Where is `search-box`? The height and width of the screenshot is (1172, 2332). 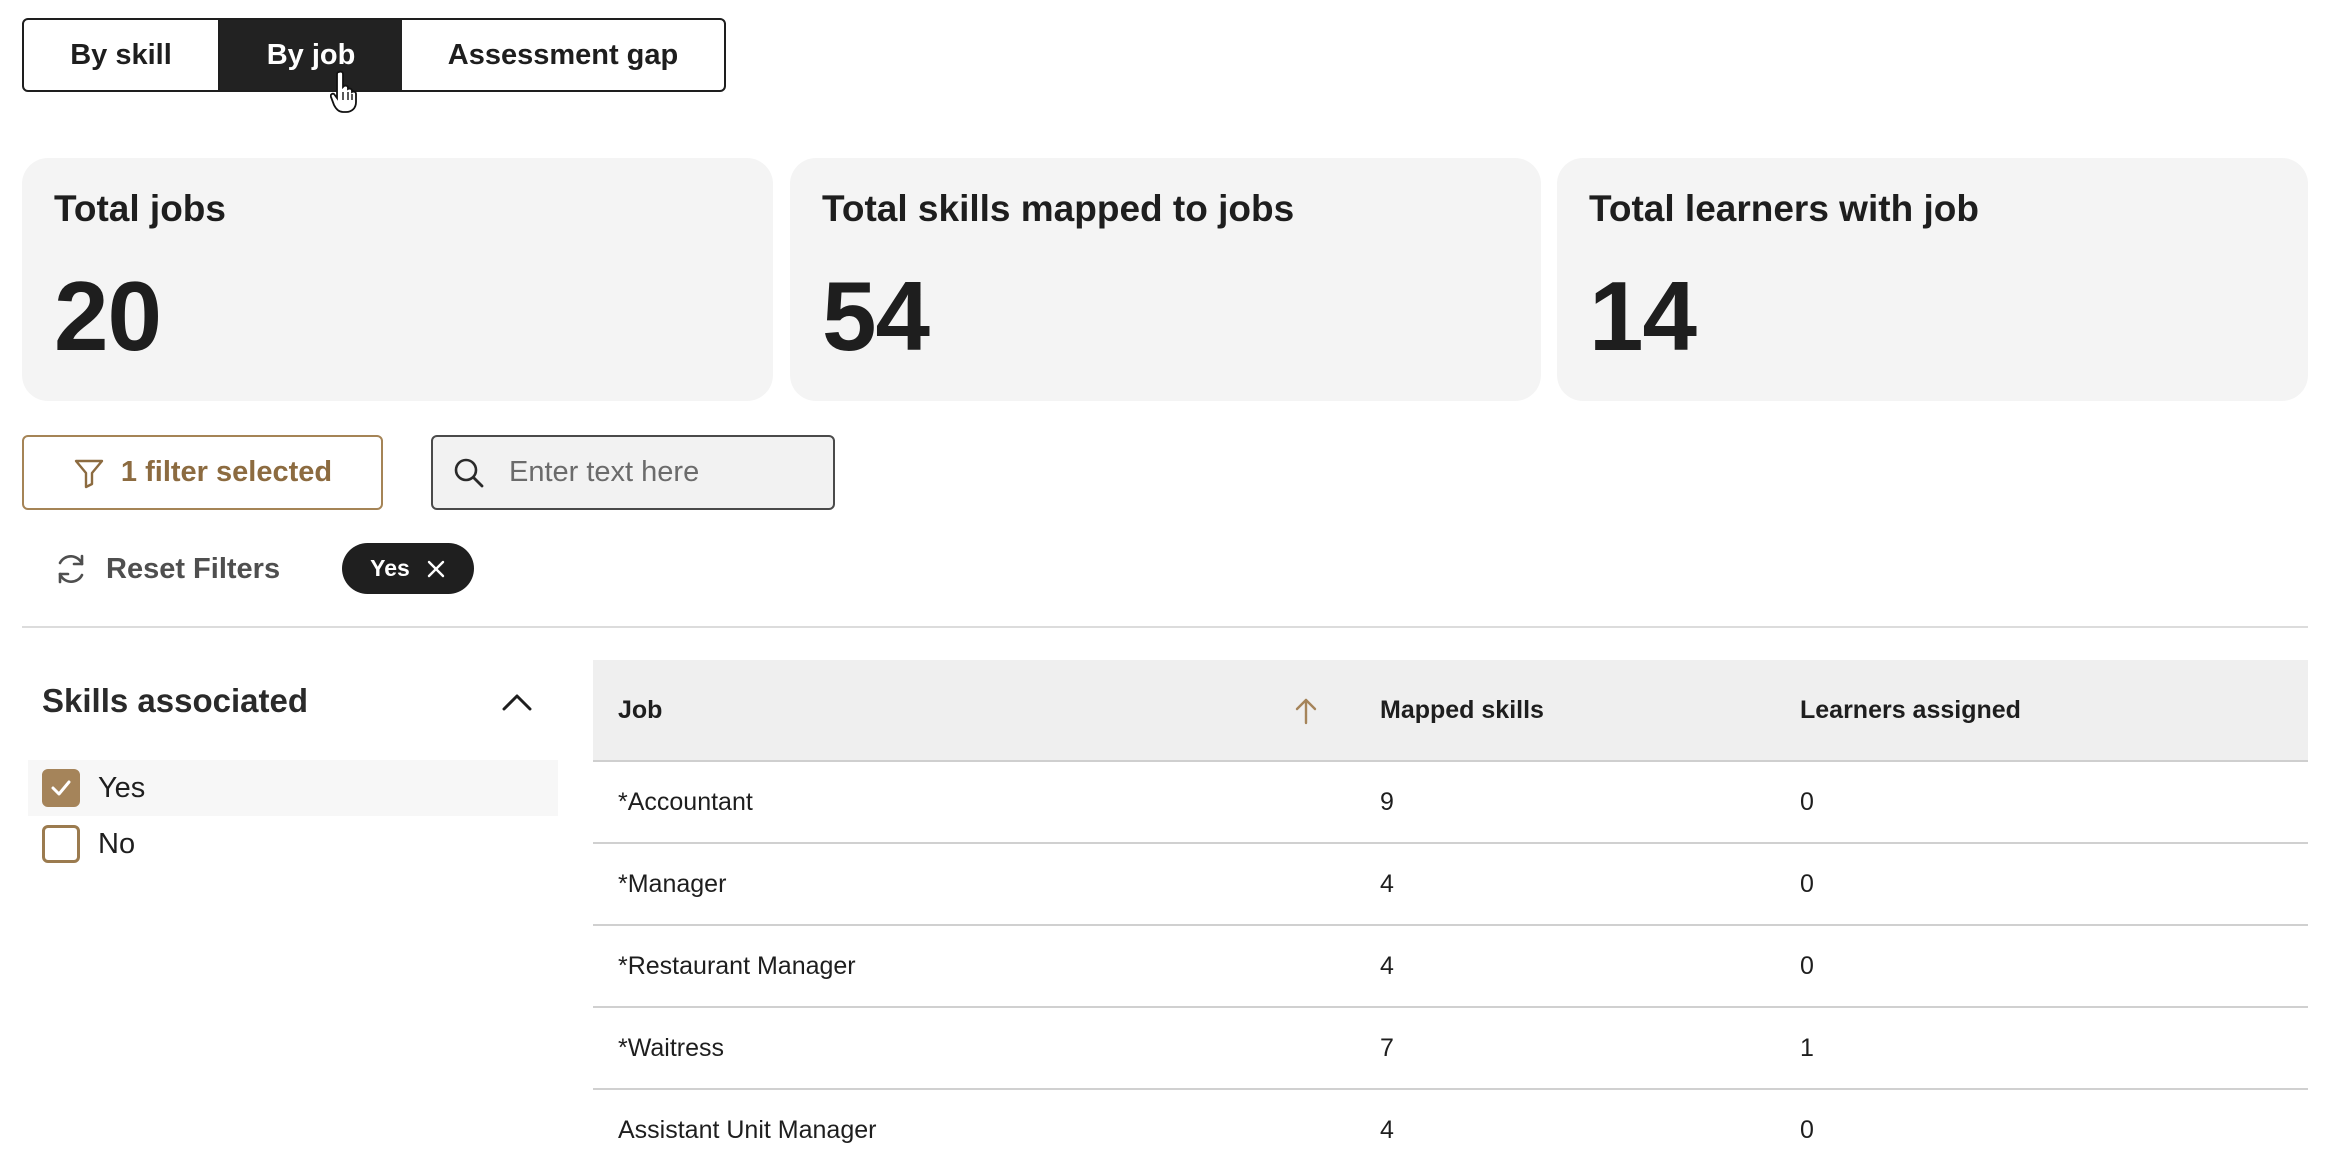 search-box is located at coordinates (633, 472).